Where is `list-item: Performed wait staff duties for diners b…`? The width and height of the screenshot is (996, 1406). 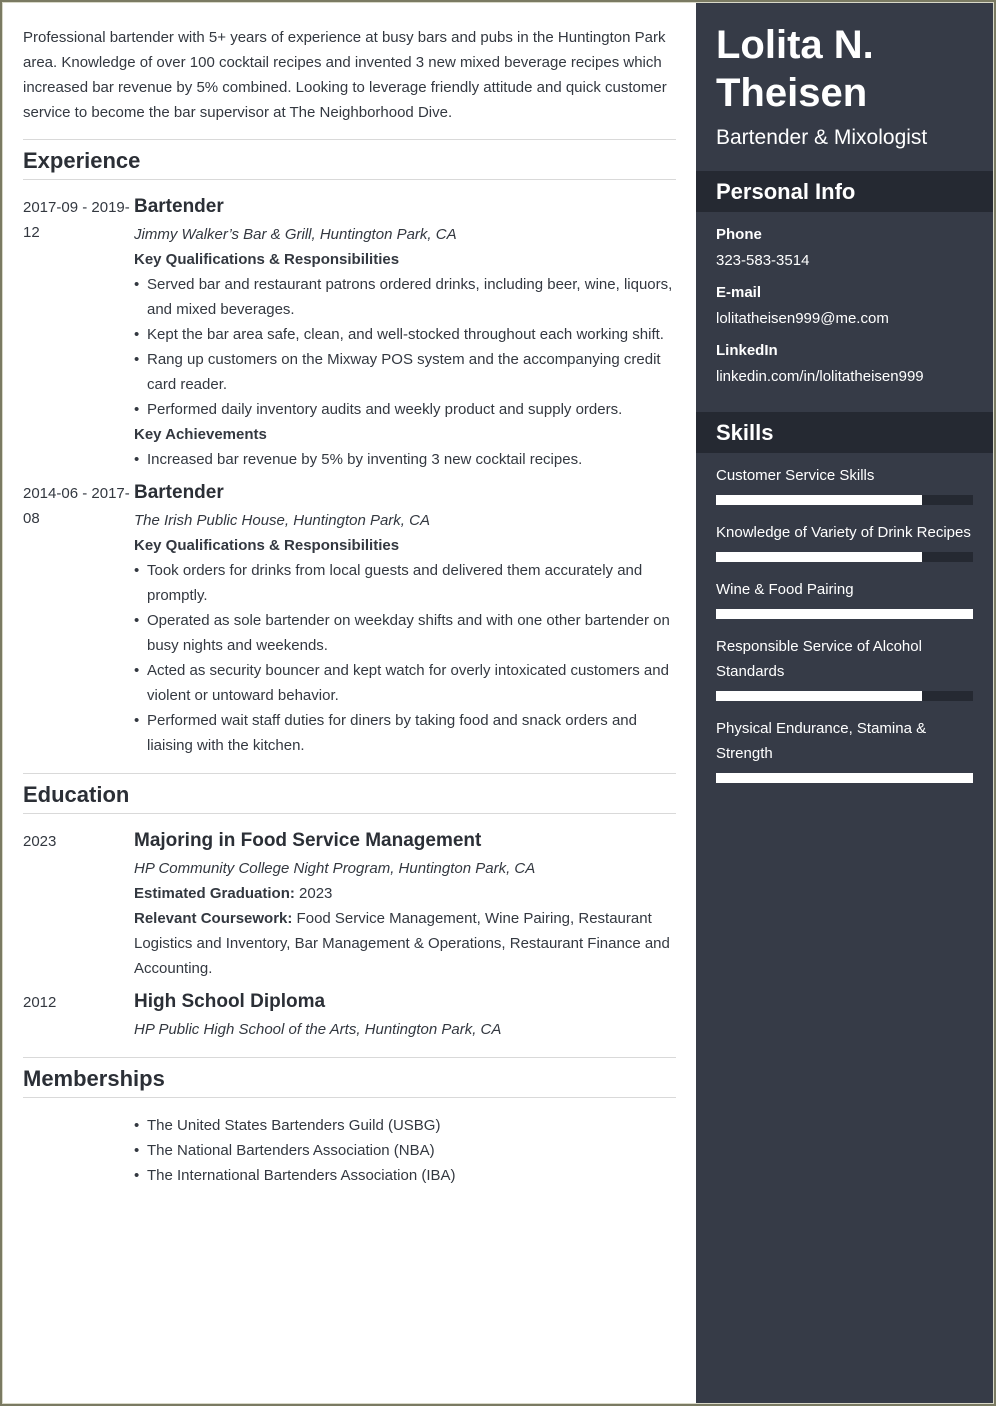 list-item: Performed wait staff duties for diners b… is located at coordinates (405, 733).